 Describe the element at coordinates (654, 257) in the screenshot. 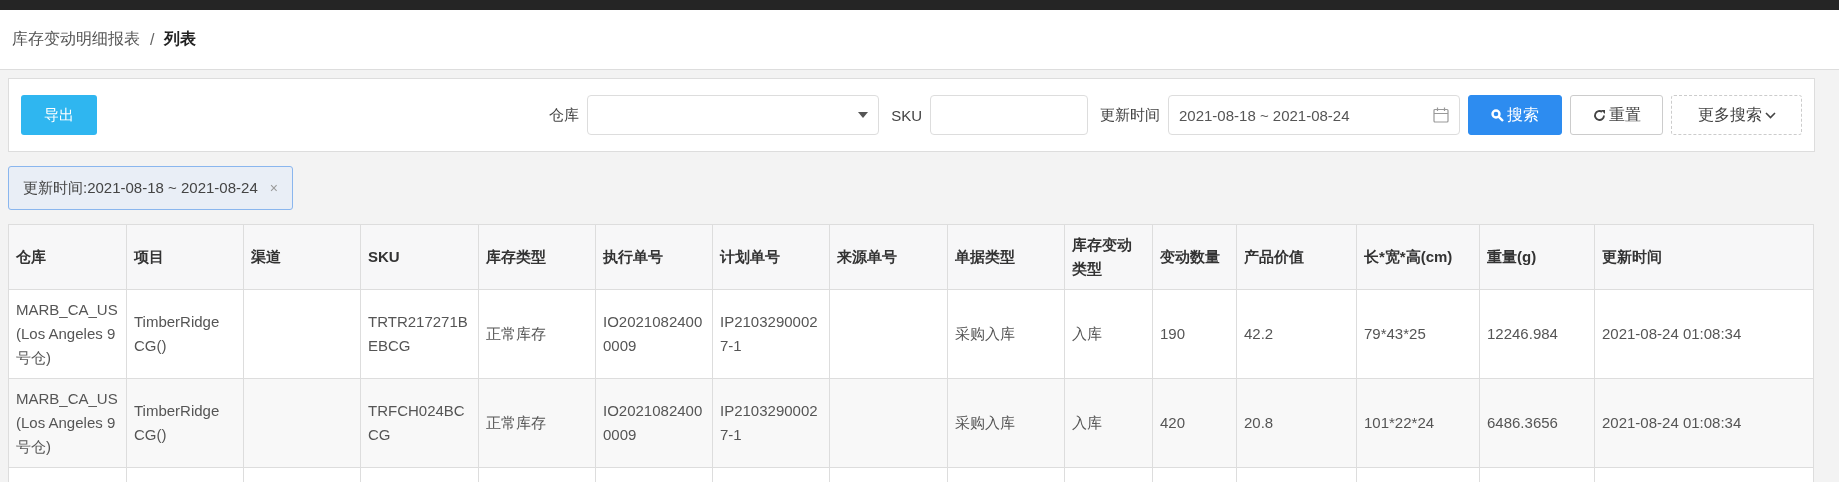

I see `column-header: 执行单号` at that location.